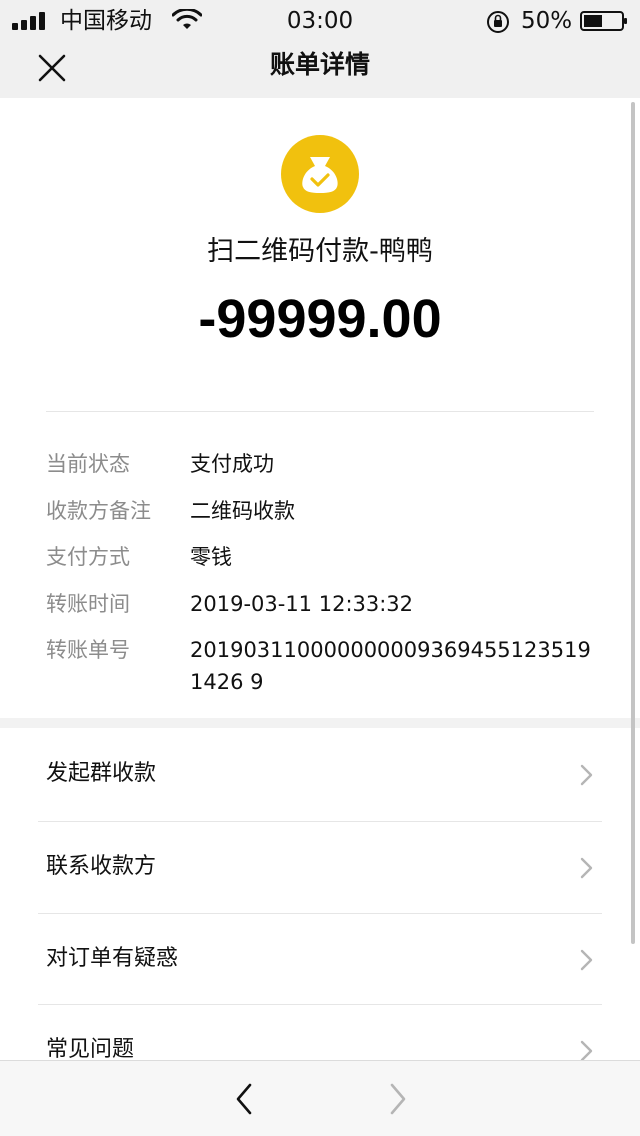 The image size is (640, 1136). Describe the element at coordinates (603, 21) in the screenshot. I see `battery-icon` at that location.